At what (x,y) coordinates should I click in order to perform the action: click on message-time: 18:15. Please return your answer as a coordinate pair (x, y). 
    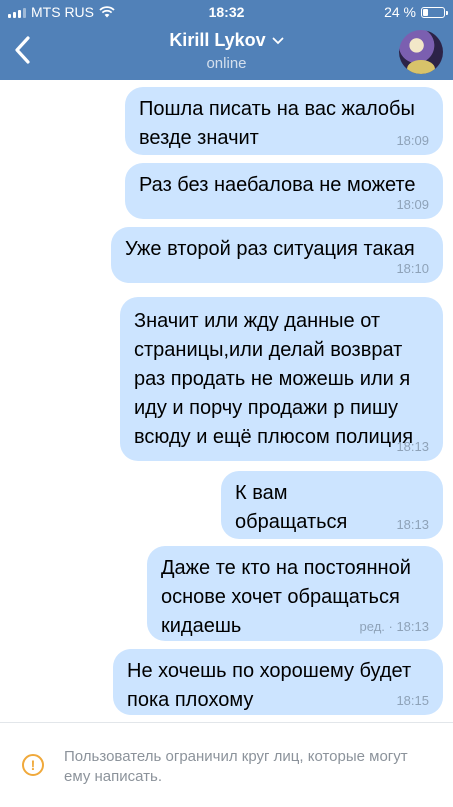
    Looking at the image, I should click on (412, 700).